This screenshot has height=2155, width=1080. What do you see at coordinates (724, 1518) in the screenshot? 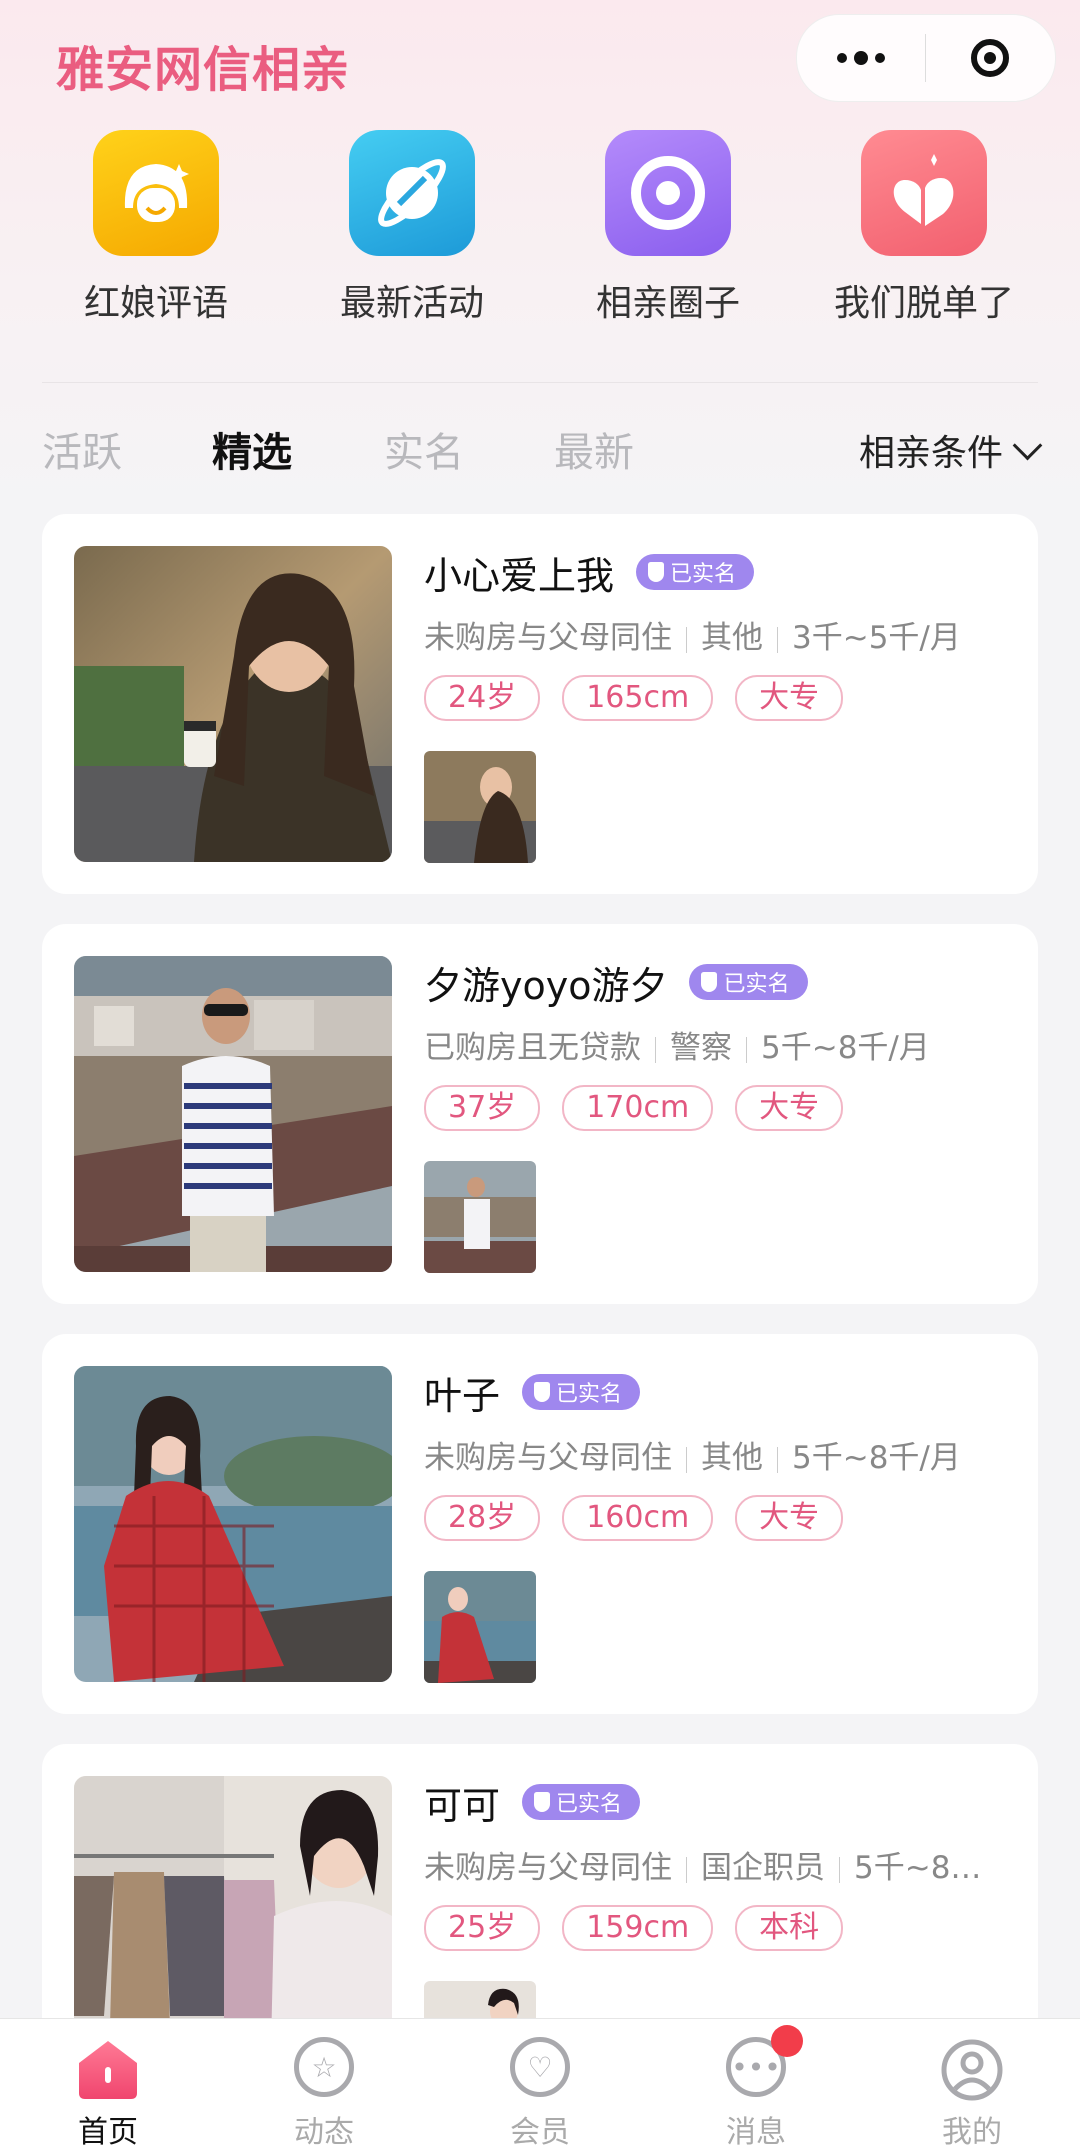
I see `profile-tags: 28岁 160cm 大专` at bounding box center [724, 1518].